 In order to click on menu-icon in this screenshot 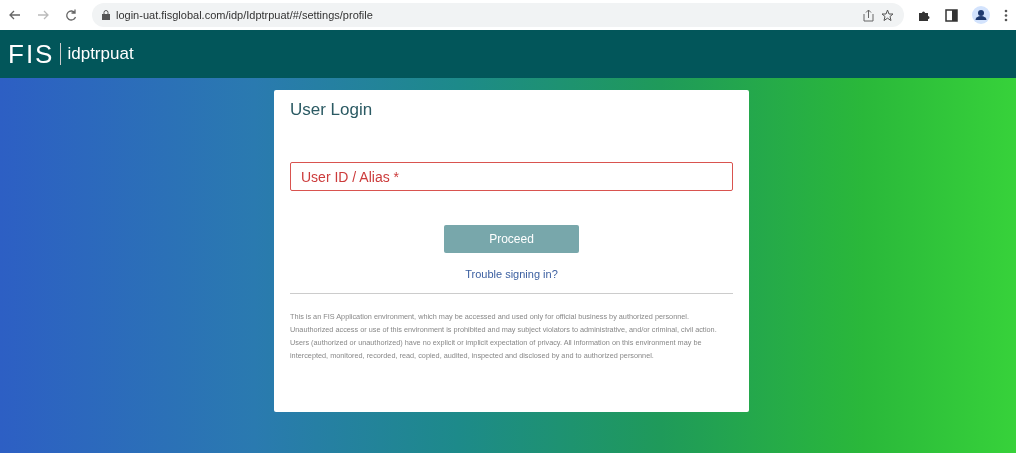, I will do `click(1006, 15)`.